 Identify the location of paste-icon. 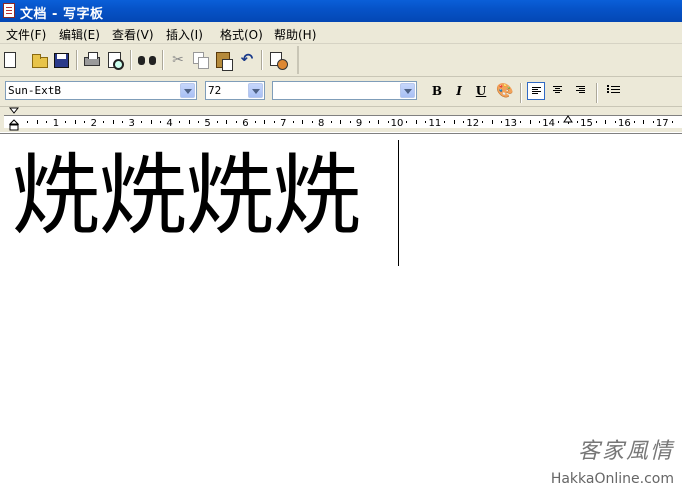
(224, 61).